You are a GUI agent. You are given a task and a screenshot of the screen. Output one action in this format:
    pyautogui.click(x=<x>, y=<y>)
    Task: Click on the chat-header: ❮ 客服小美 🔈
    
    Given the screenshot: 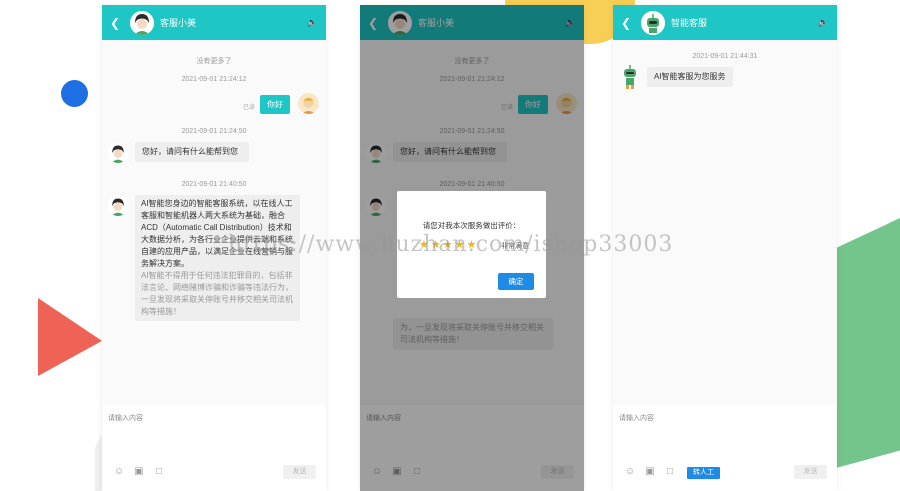 What is the action you would take?
    pyautogui.click(x=214, y=22)
    